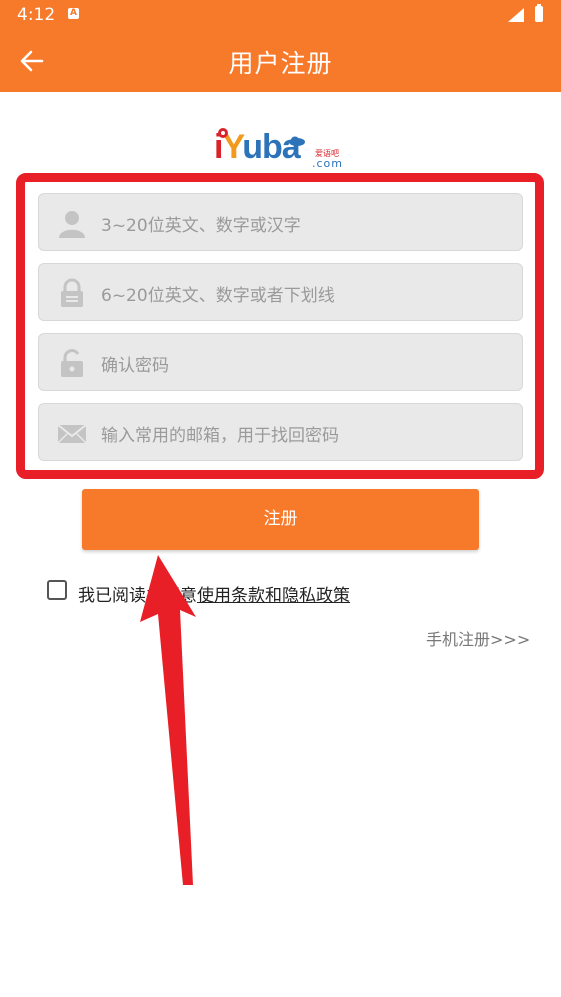 Image resolution: width=561 pixels, height=997 pixels. Describe the element at coordinates (73, 13) in the screenshot. I see `a-icon: A` at that location.